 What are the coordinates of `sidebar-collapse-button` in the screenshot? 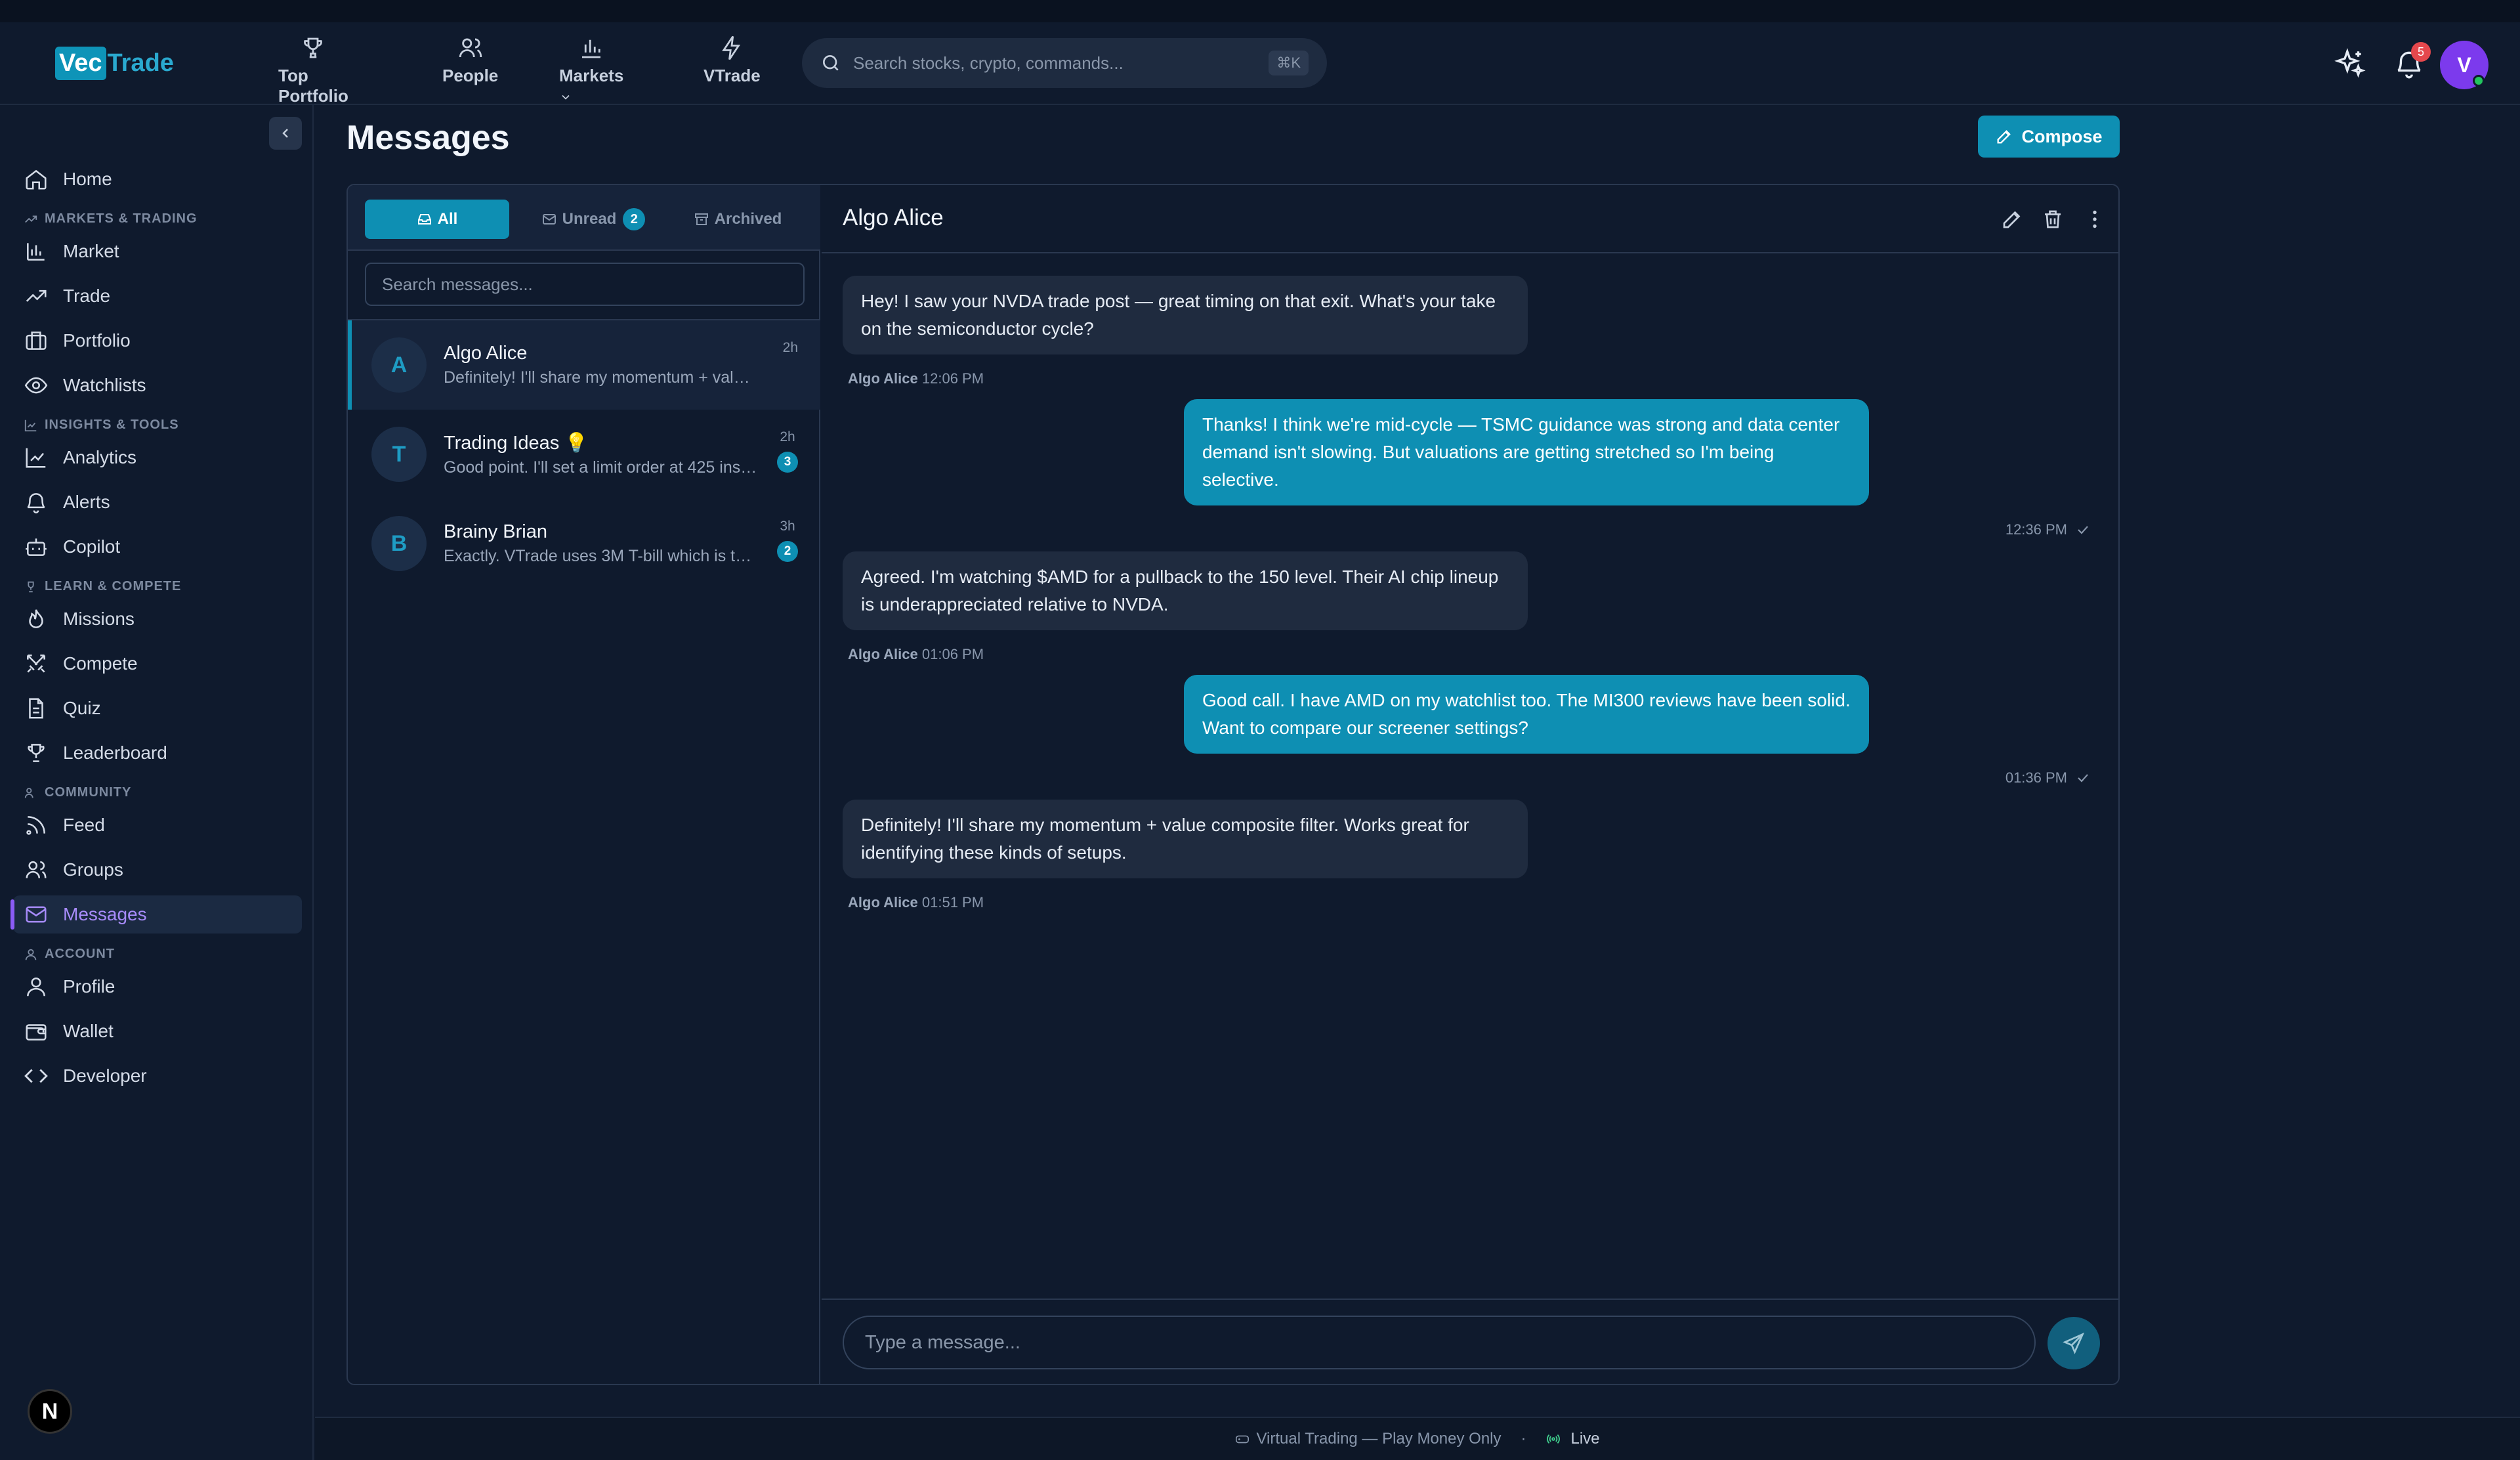 It's located at (285, 133).